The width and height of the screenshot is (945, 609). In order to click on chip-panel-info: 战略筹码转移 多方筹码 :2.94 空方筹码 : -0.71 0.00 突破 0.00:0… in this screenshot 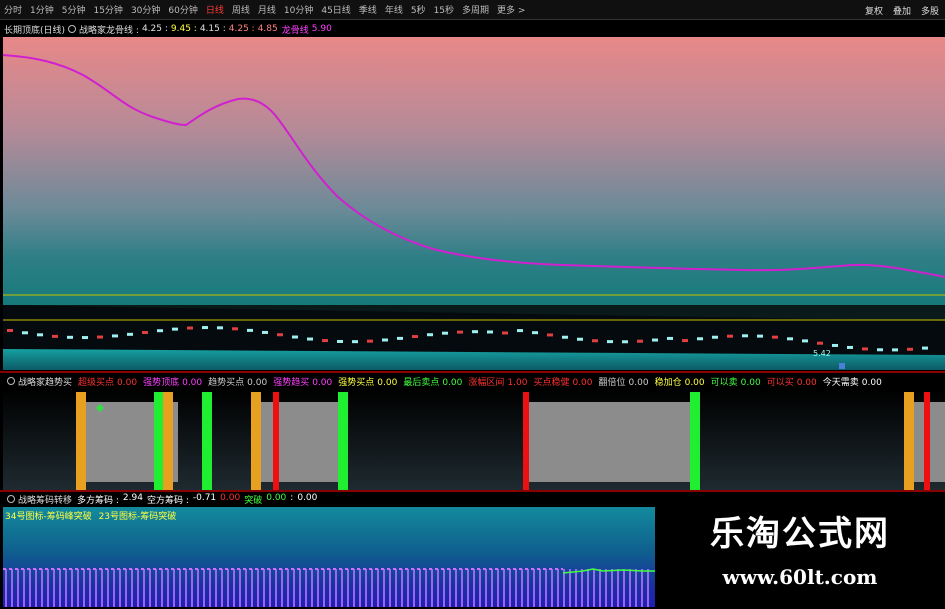, I will do `click(472, 499)`.